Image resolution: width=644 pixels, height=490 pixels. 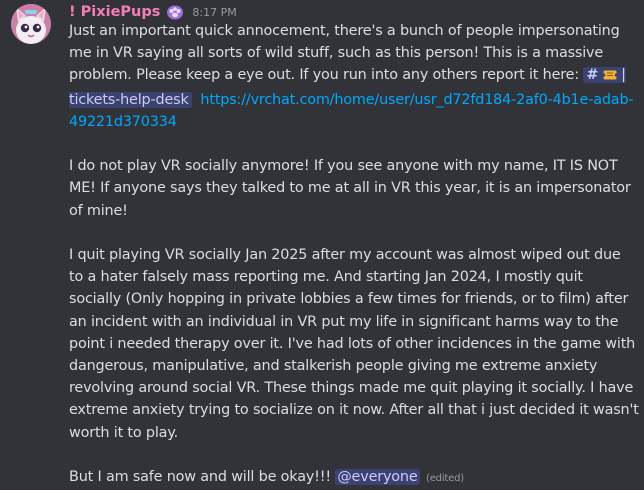 What do you see at coordinates (175, 12) in the screenshot?
I see `purple-cat-paw-icon` at bounding box center [175, 12].